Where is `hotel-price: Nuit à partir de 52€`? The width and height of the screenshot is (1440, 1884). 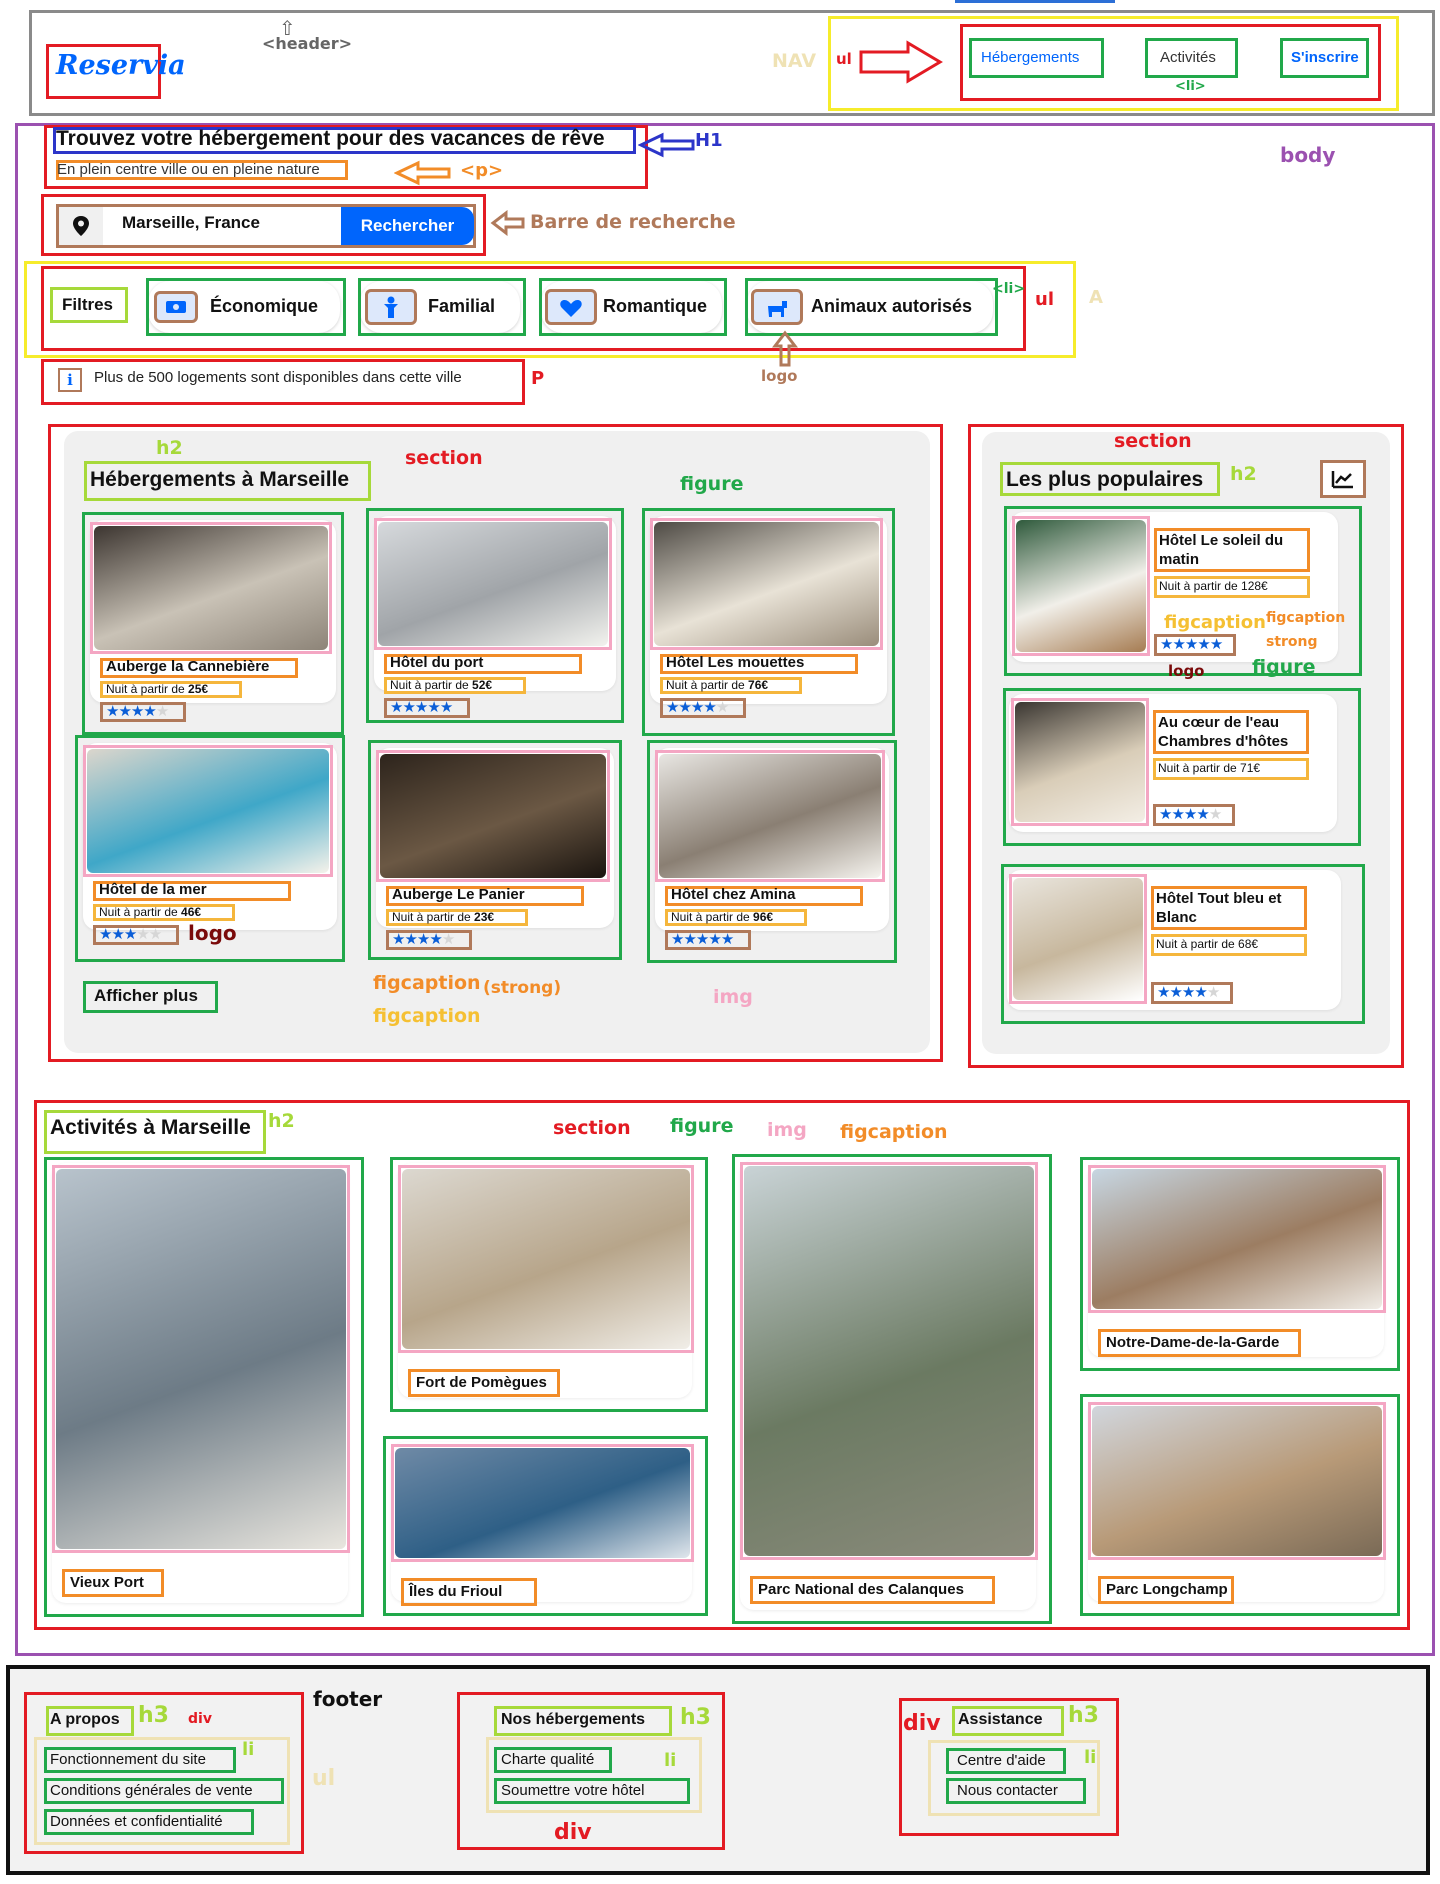 hotel-price: Nuit à partir de 52€ is located at coordinates (441, 685).